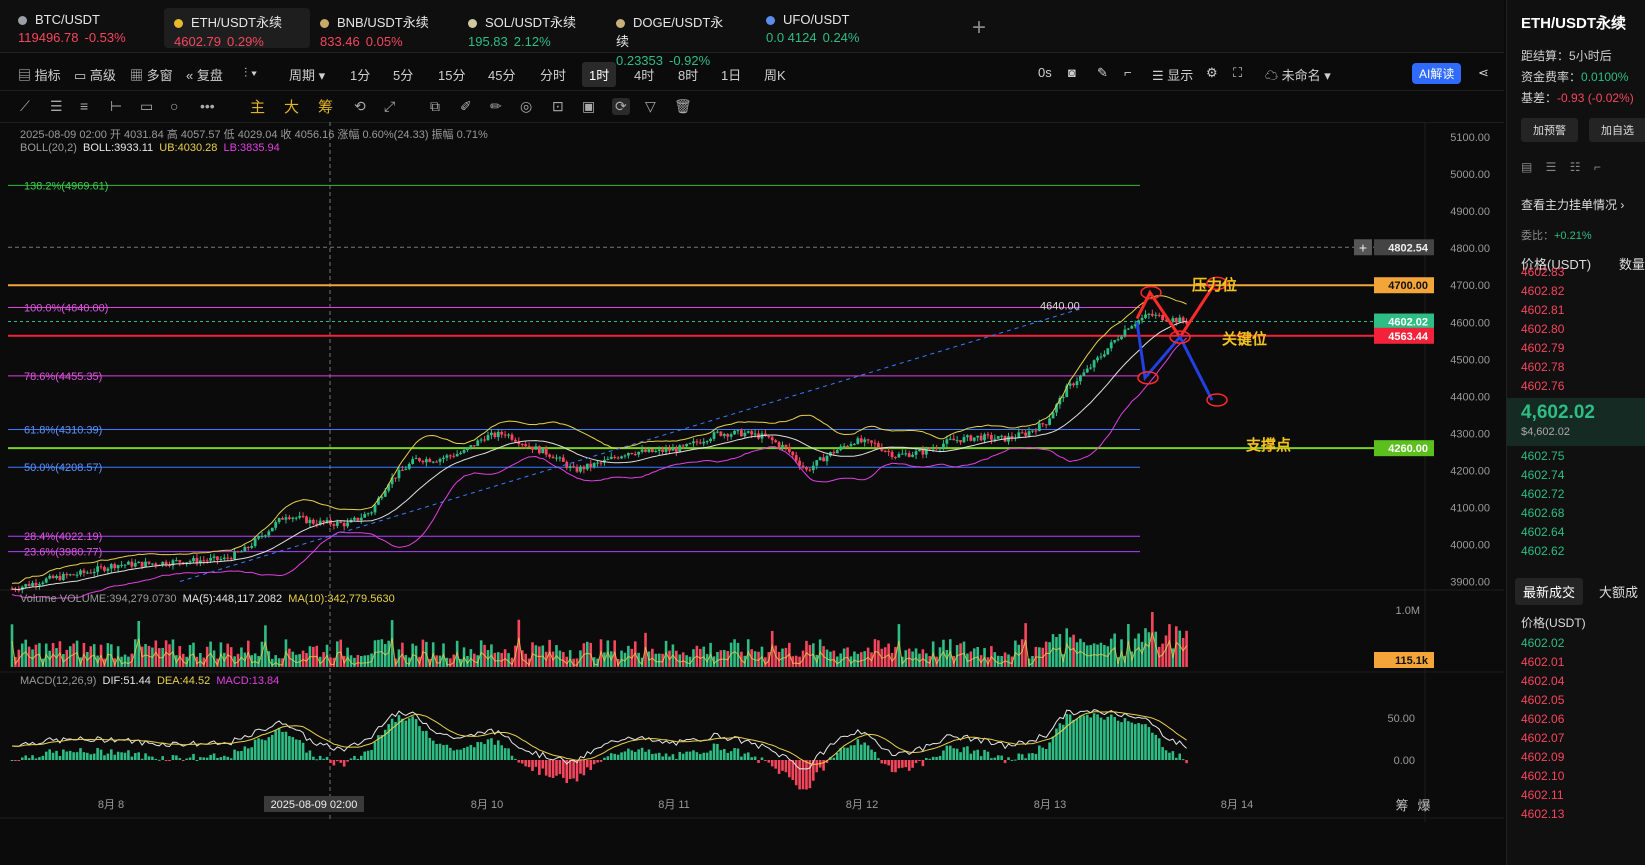 Image resolution: width=1645 pixels, height=865 pixels. Describe the element at coordinates (1072, 72) in the screenshot. I see `camera-icon: ◙` at that location.